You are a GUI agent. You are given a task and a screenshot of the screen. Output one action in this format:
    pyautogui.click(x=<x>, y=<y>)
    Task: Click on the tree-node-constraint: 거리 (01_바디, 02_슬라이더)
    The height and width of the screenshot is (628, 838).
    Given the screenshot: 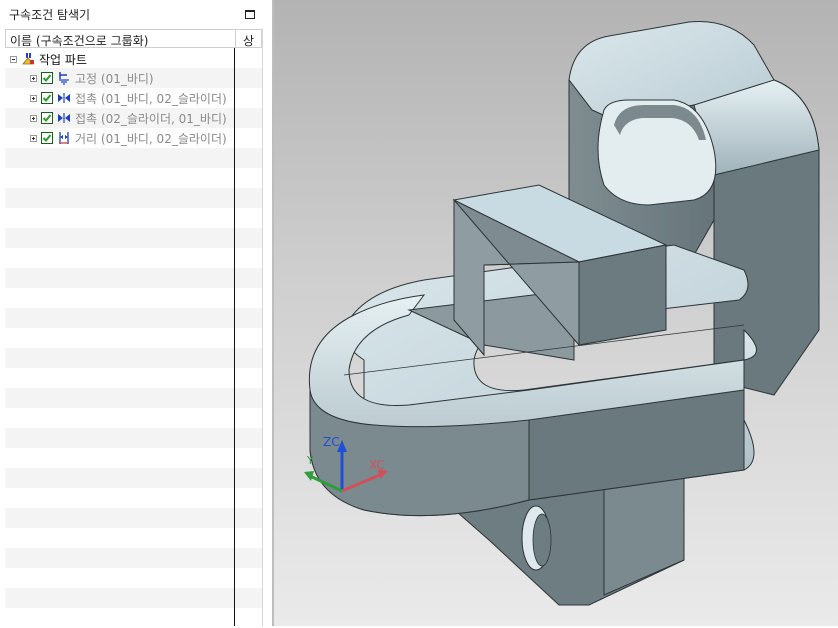 What is the action you would take?
    pyautogui.click(x=128, y=138)
    